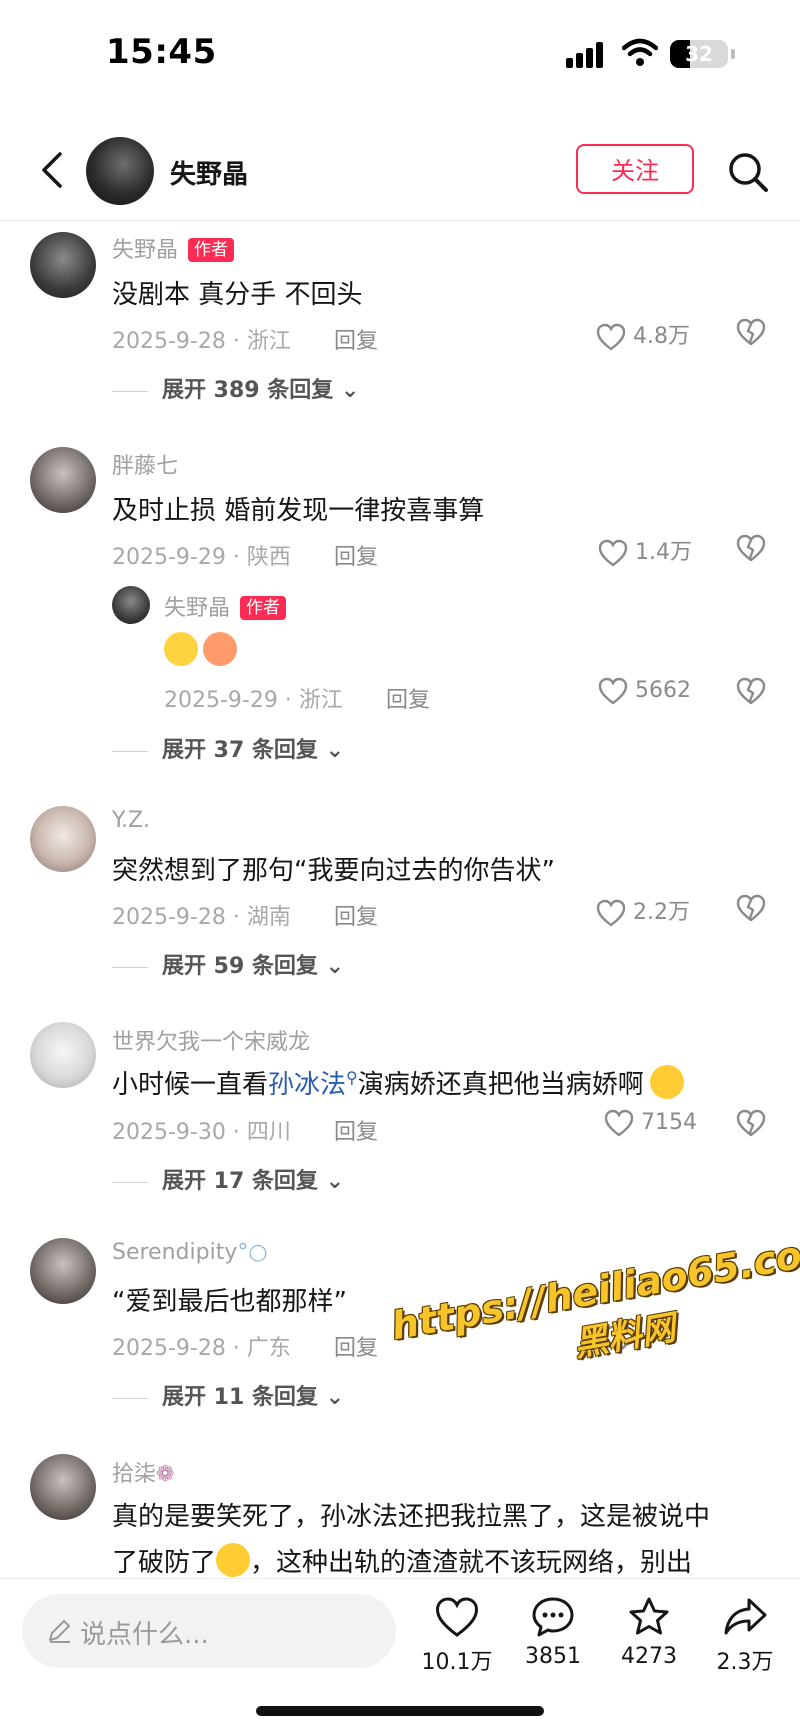 Image resolution: width=800 pixels, height=1735 pixels. What do you see at coordinates (235, 388) in the screenshot?
I see `expand-replies: 展开 389 条回复 ⌄` at bounding box center [235, 388].